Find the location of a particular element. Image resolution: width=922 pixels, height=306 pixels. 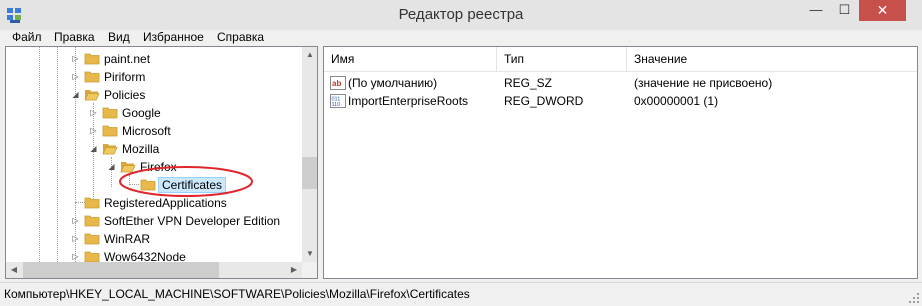

svg-text: ab is located at coordinates (336, 83).